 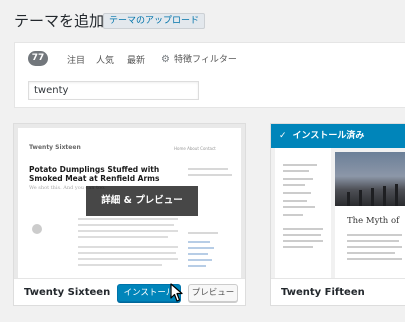 What do you see at coordinates (38, 58) in the screenshot?
I see `theme-count-badge: 77` at bounding box center [38, 58].